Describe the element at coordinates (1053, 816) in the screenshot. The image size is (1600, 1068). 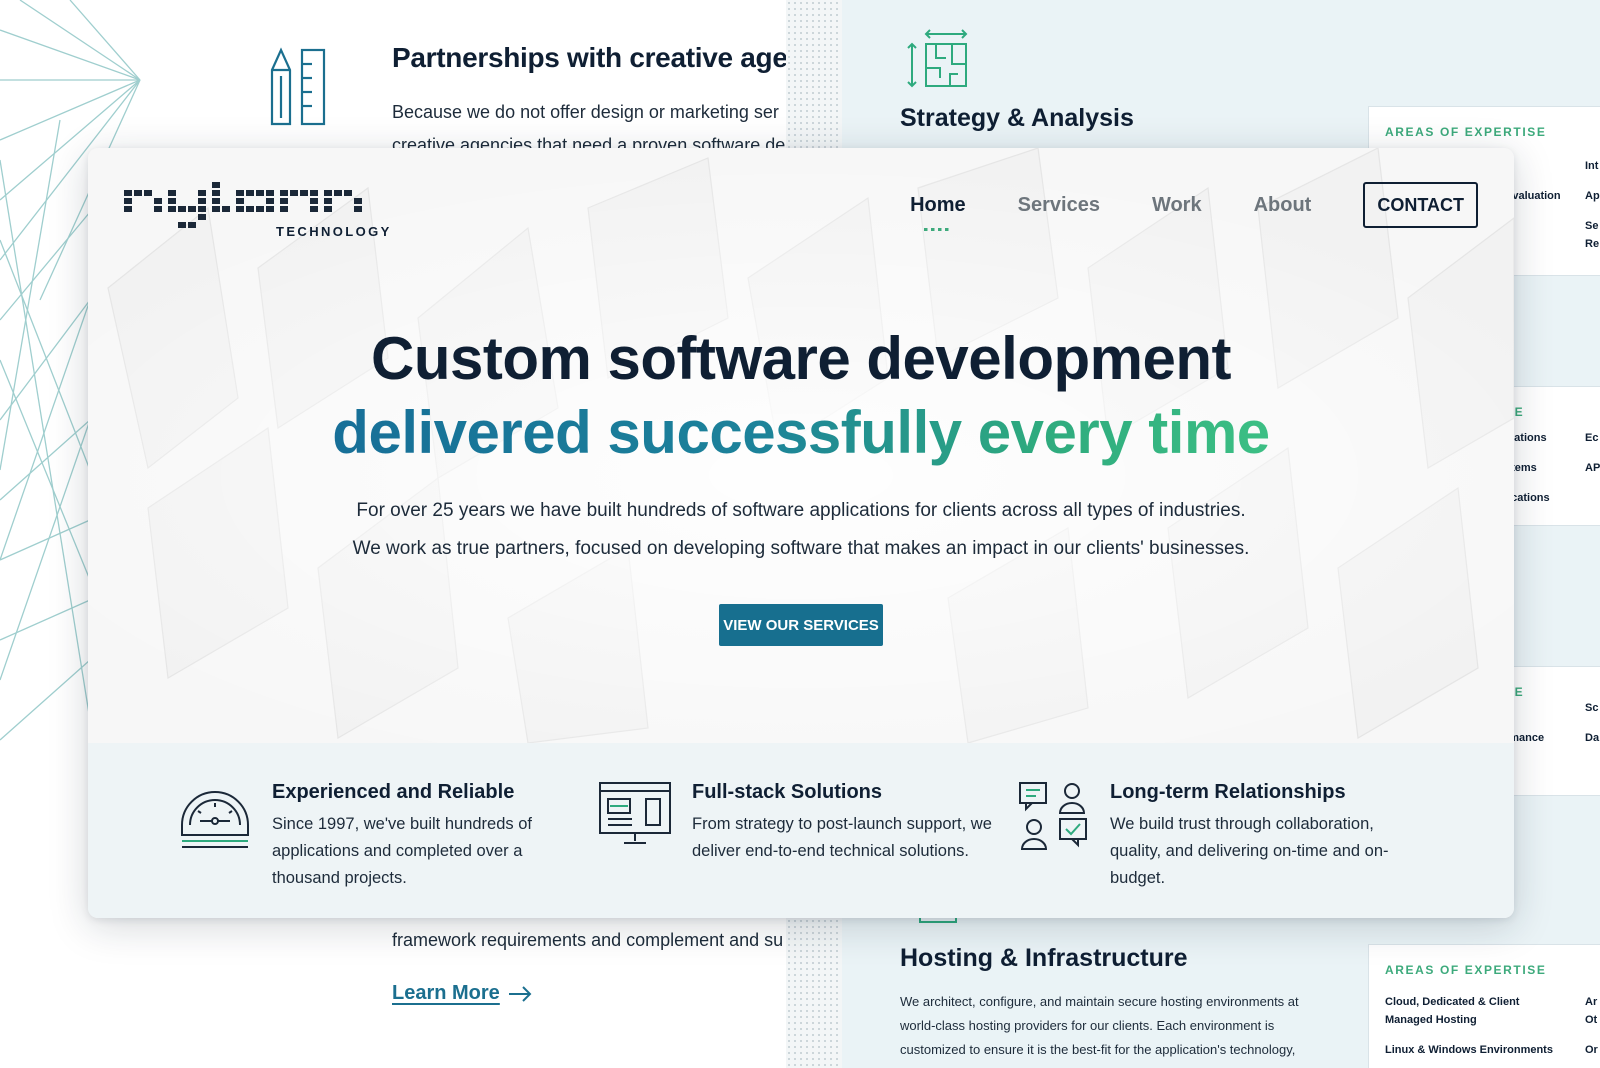
I see `people-chat-icon` at that location.